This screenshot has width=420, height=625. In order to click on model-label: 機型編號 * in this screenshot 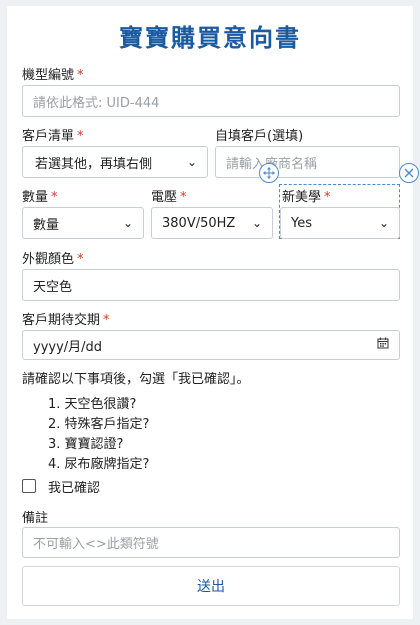, I will do `click(53, 75)`.